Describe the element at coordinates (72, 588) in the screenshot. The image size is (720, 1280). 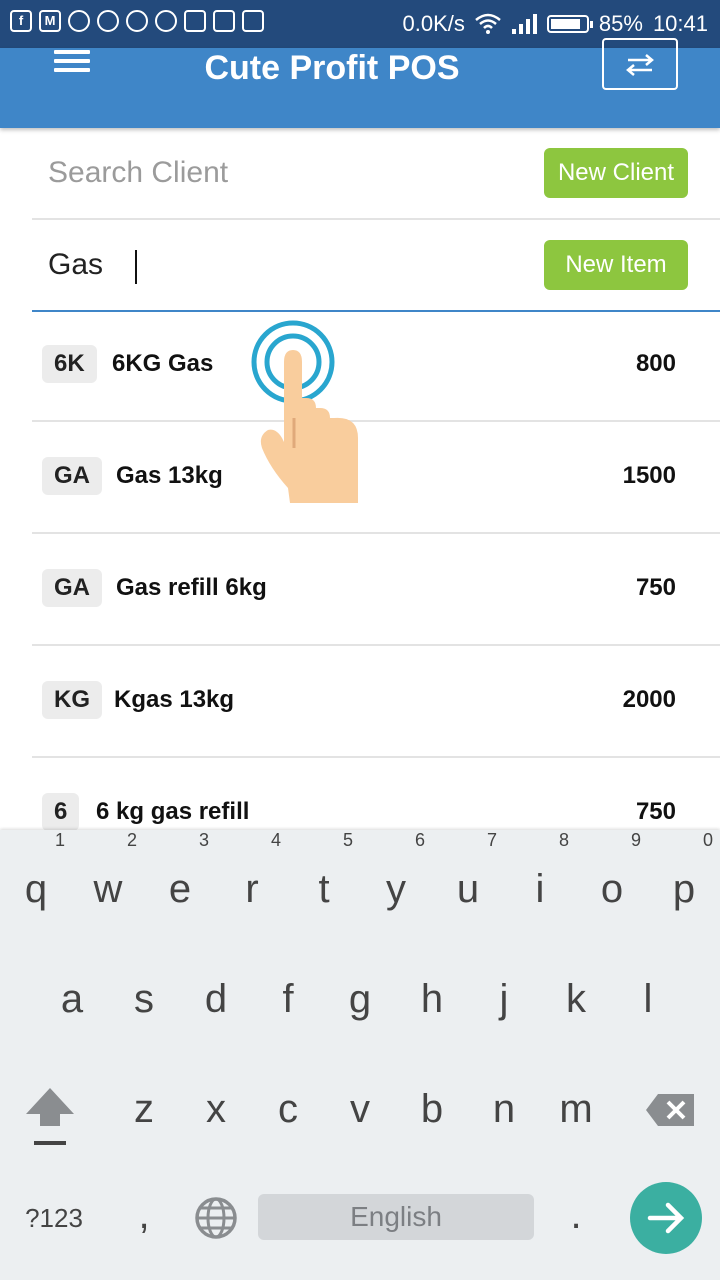
I see `item-code-badge: GA` at that location.